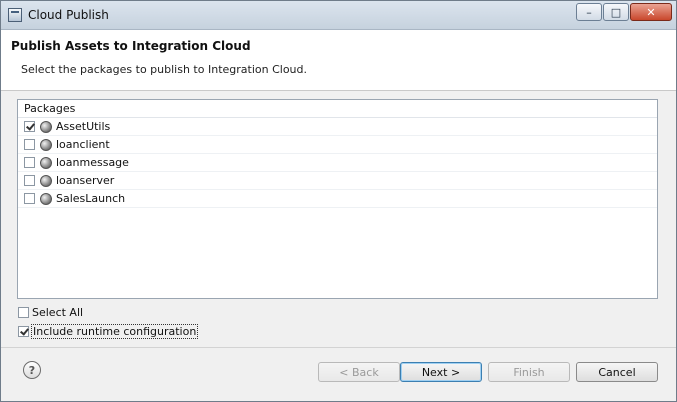 The height and width of the screenshot is (402, 677). What do you see at coordinates (617, 372) in the screenshot?
I see `cancel-button: Cancel` at bounding box center [617, 372].